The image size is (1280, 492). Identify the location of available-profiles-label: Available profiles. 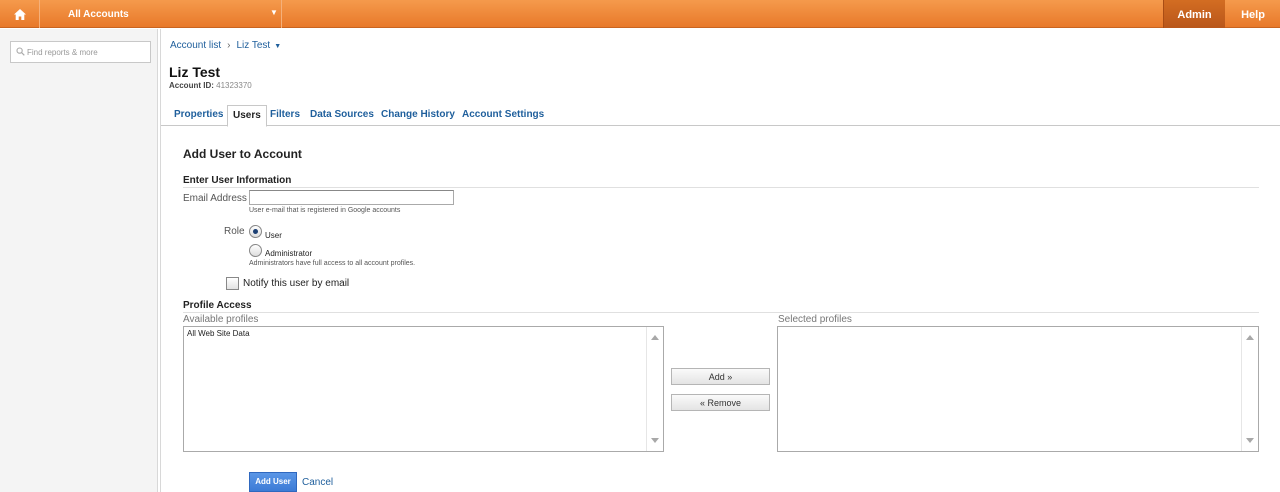
(221, 319).